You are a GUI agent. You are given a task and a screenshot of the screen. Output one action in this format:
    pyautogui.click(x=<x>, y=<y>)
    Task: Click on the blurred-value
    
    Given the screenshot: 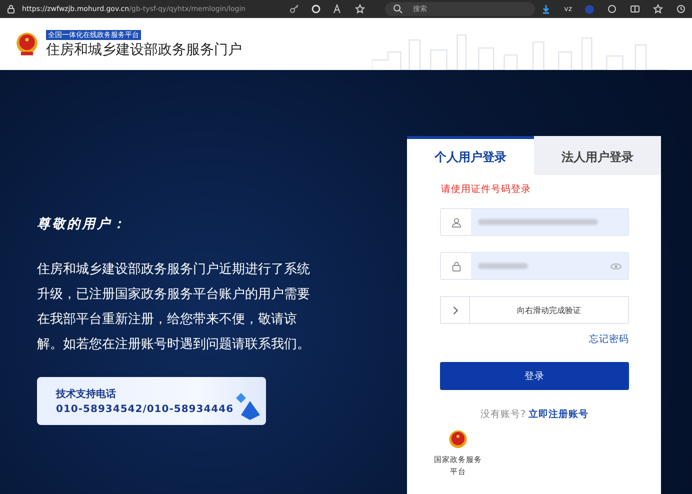 What is the action you would take?
    pyautogui.click(x=503, y=266)
    